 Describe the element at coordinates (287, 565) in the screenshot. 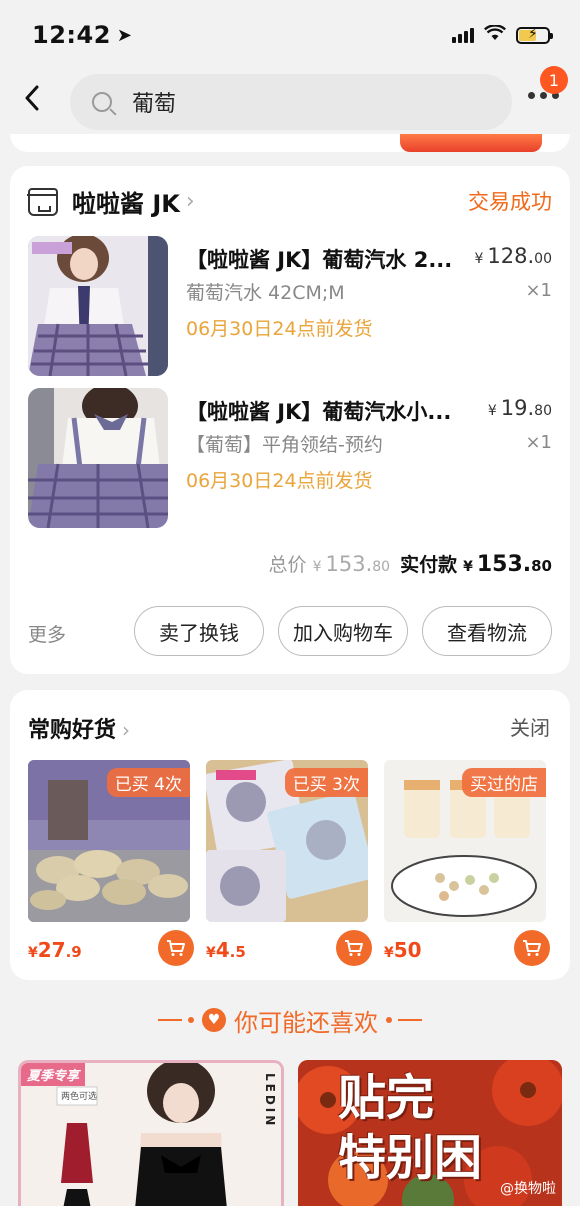

I see `total-label: 总价` at that location.